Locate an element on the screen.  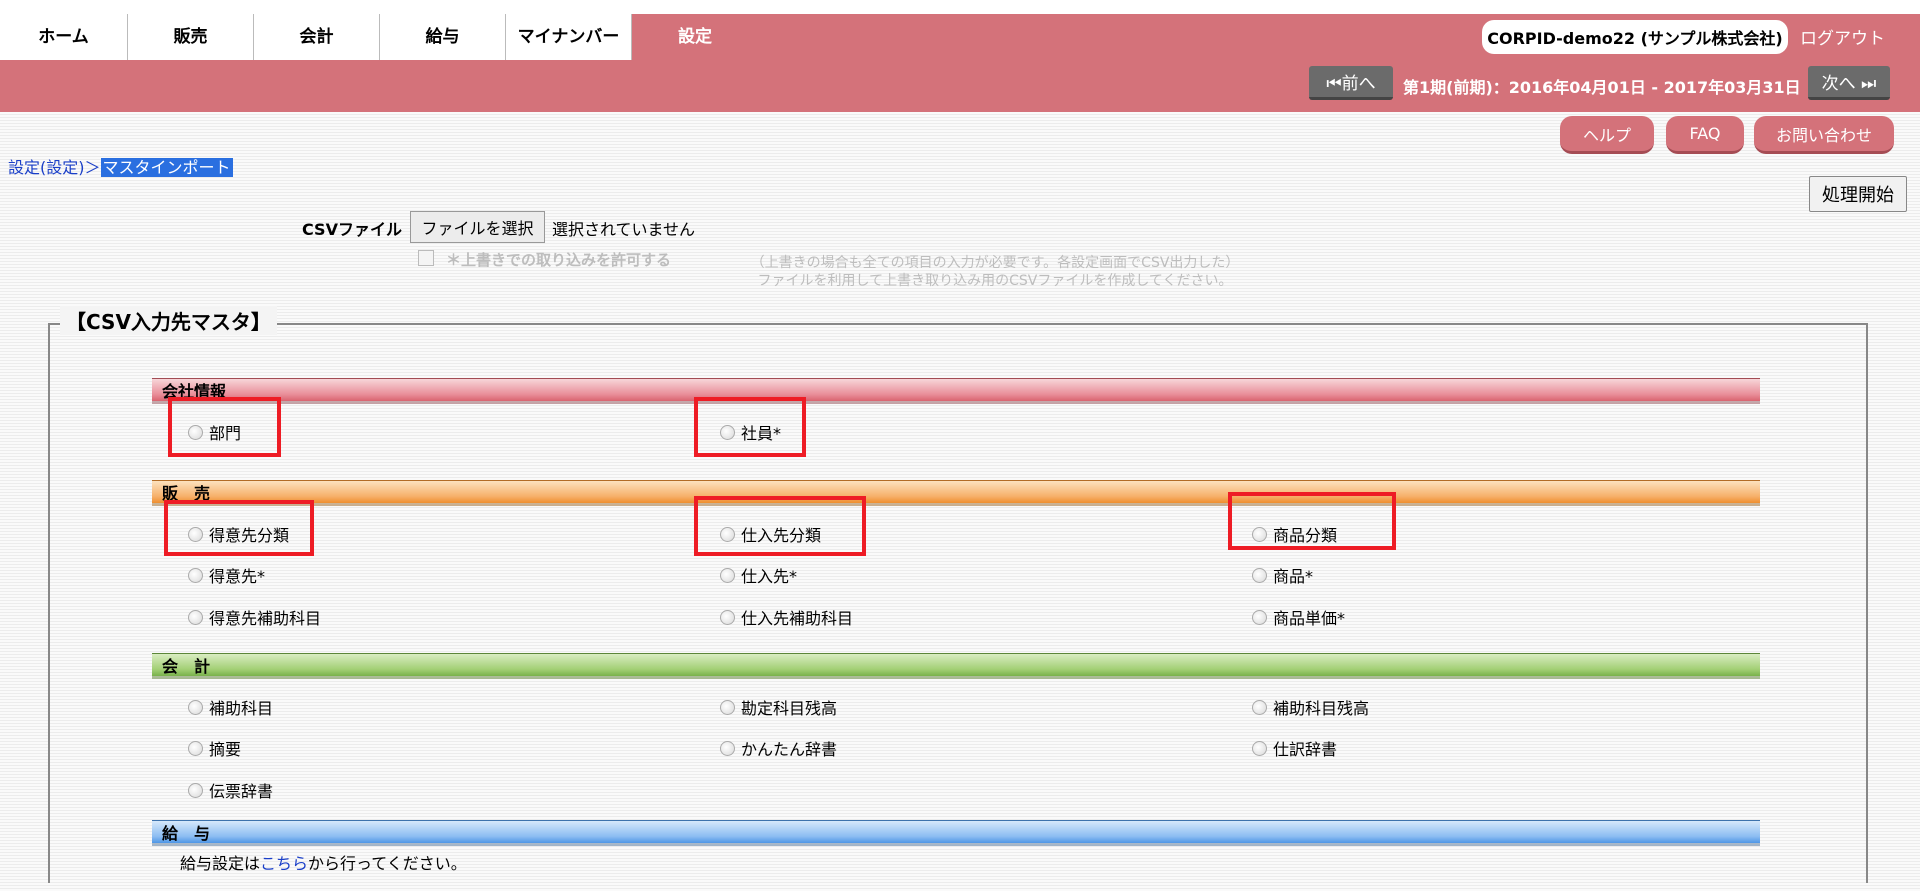
option-label: 商品単価* is located at coordinates (1309, 618).